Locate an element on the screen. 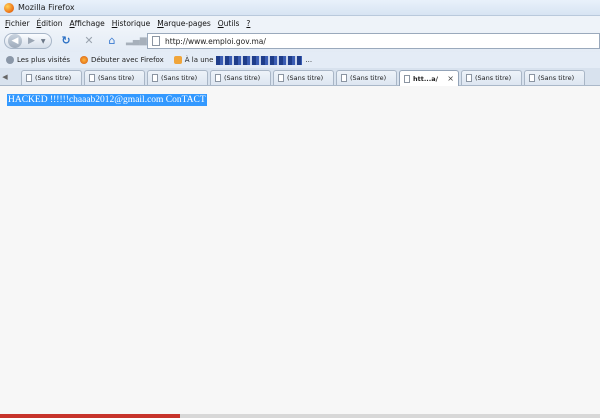 This screenshot has height=418, width=600. menu-fichier: Fichier is located at coordinates (17, 23).